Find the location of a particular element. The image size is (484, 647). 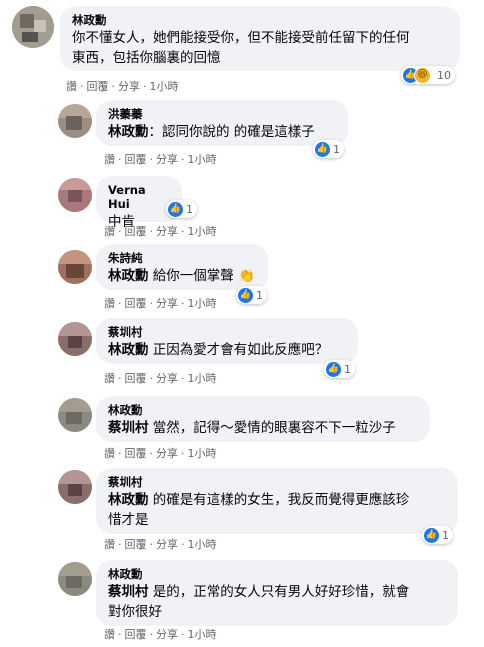

comment-author: 洪蓁蓁 is located at coordinates (222, 114).